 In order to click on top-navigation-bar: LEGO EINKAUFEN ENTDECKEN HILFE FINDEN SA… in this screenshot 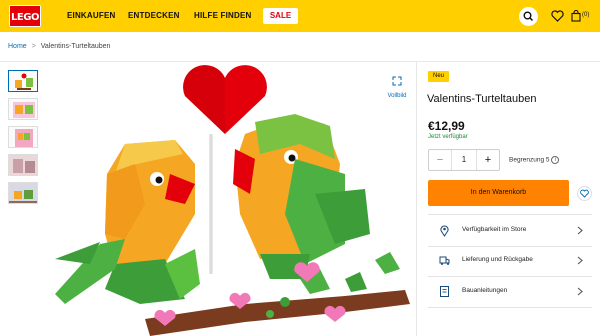, I will do `click(300, 16)`.